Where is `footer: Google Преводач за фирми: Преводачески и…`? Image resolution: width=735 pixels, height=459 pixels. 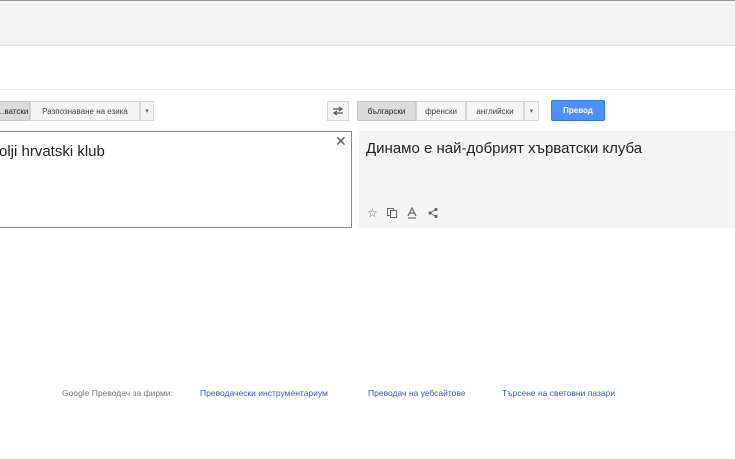 footer: Google Преводач за фирми: Преводачески и… is located at coordinates (367, 395).